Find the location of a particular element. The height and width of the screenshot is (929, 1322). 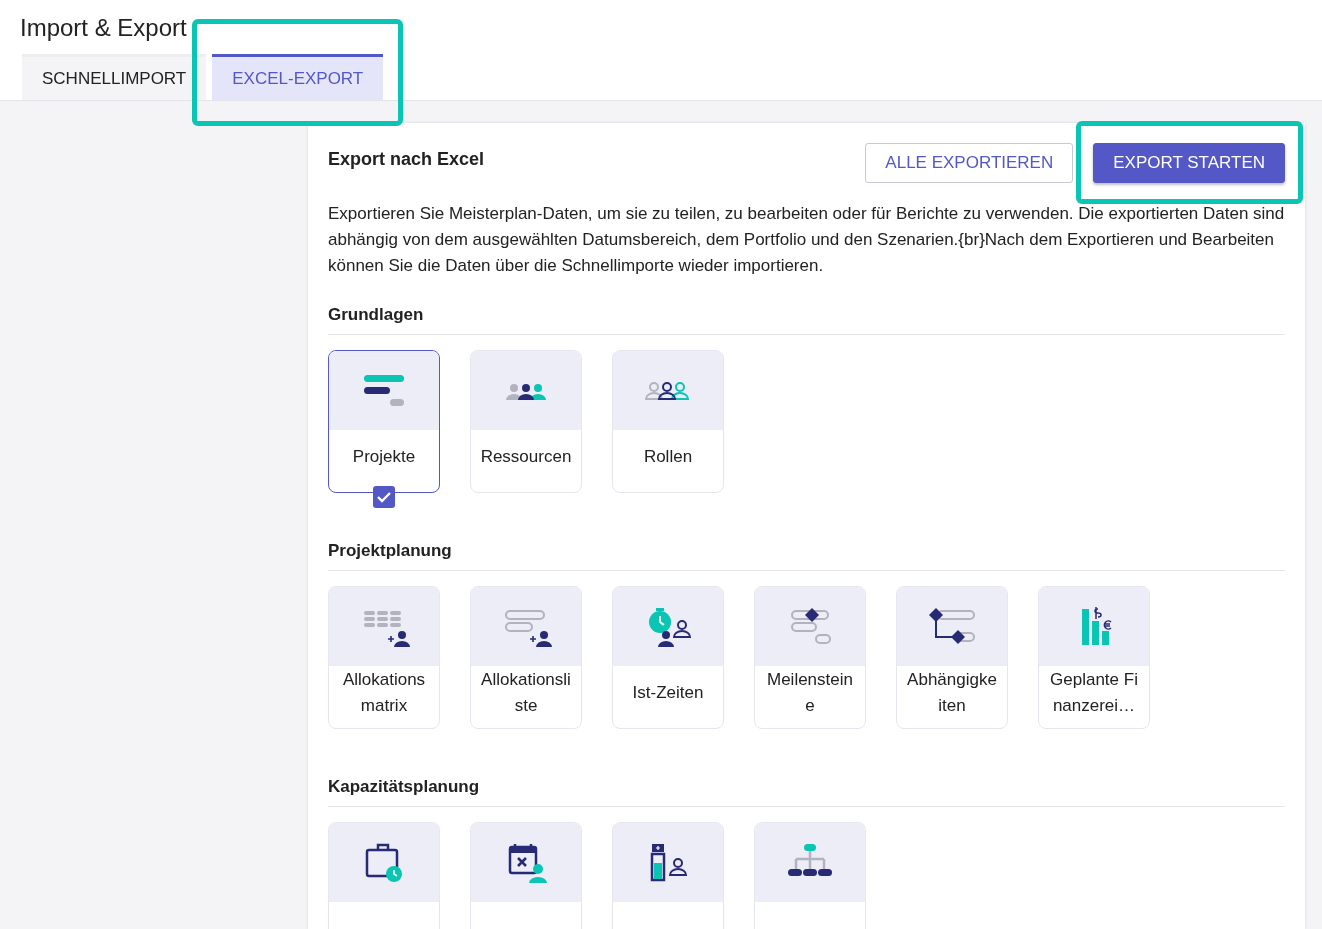

tab: SCHNELLIMPORT is located at coordinates (114, 77).